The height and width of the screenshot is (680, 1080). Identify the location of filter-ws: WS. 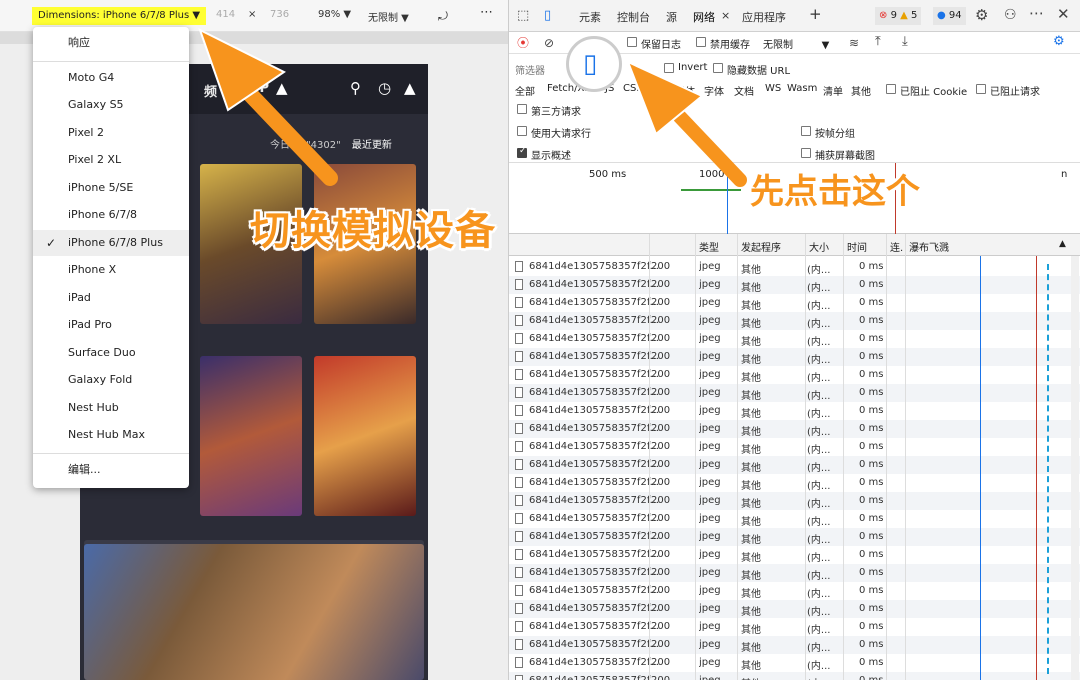
(773, 88).